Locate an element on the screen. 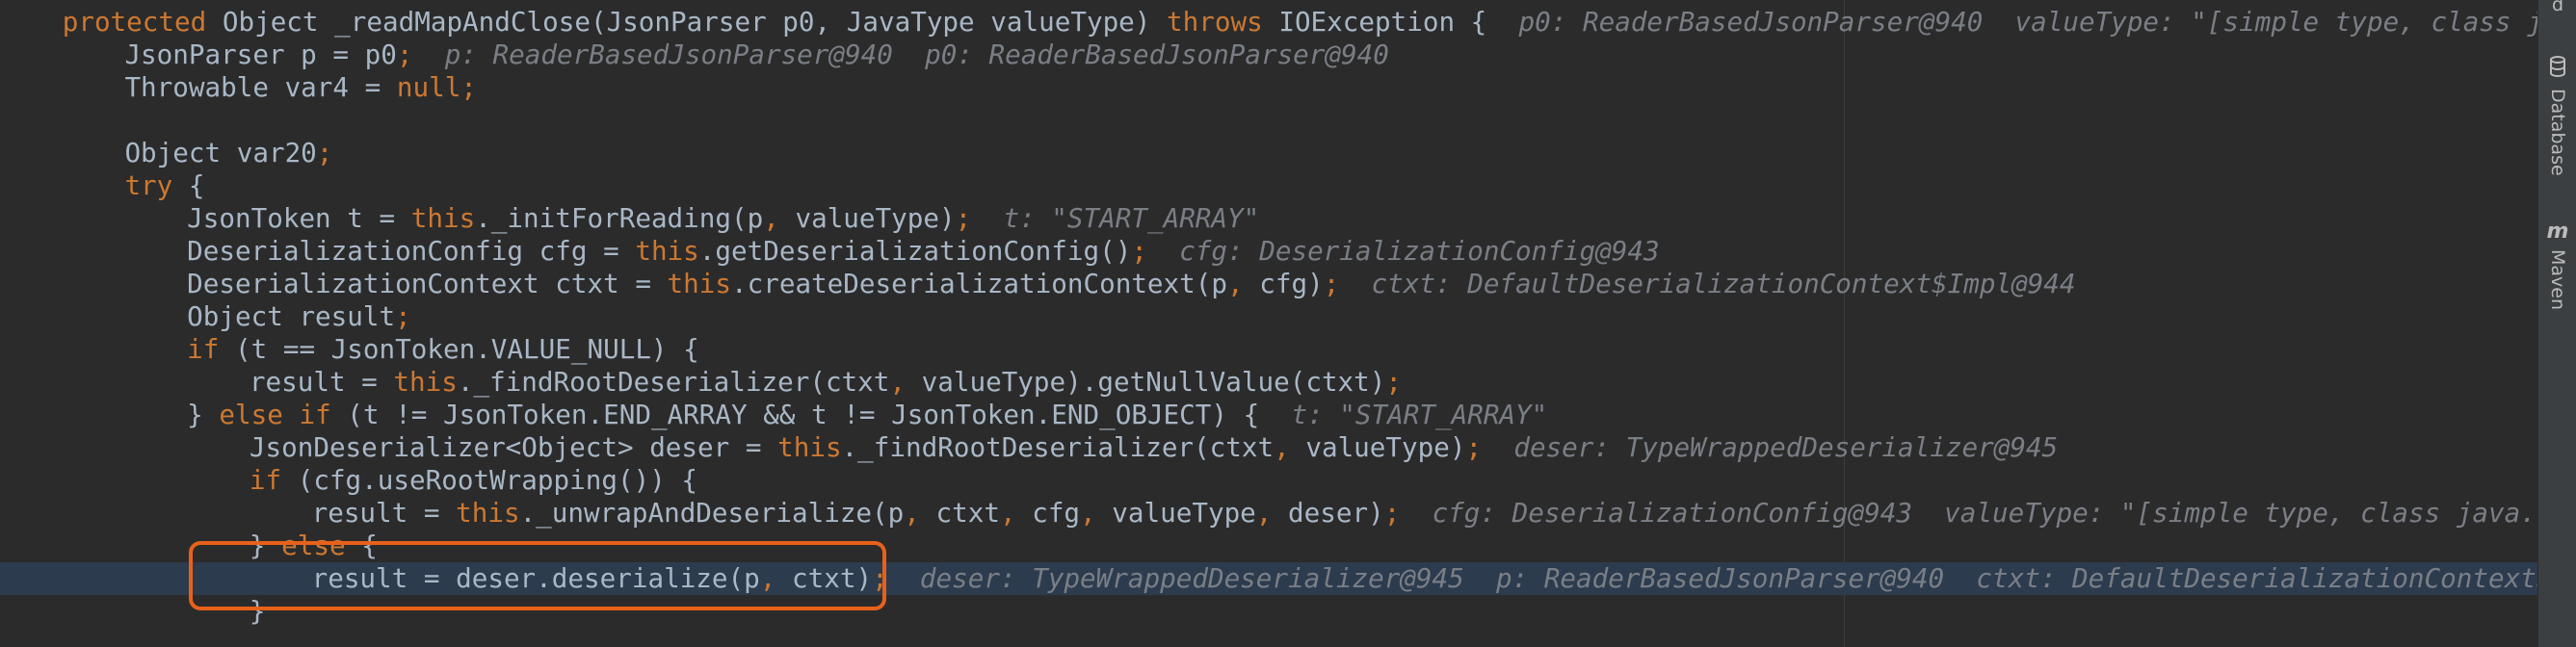  code-token: JsonDeserializer<Object> deser = is located at coordinates (513, 447).